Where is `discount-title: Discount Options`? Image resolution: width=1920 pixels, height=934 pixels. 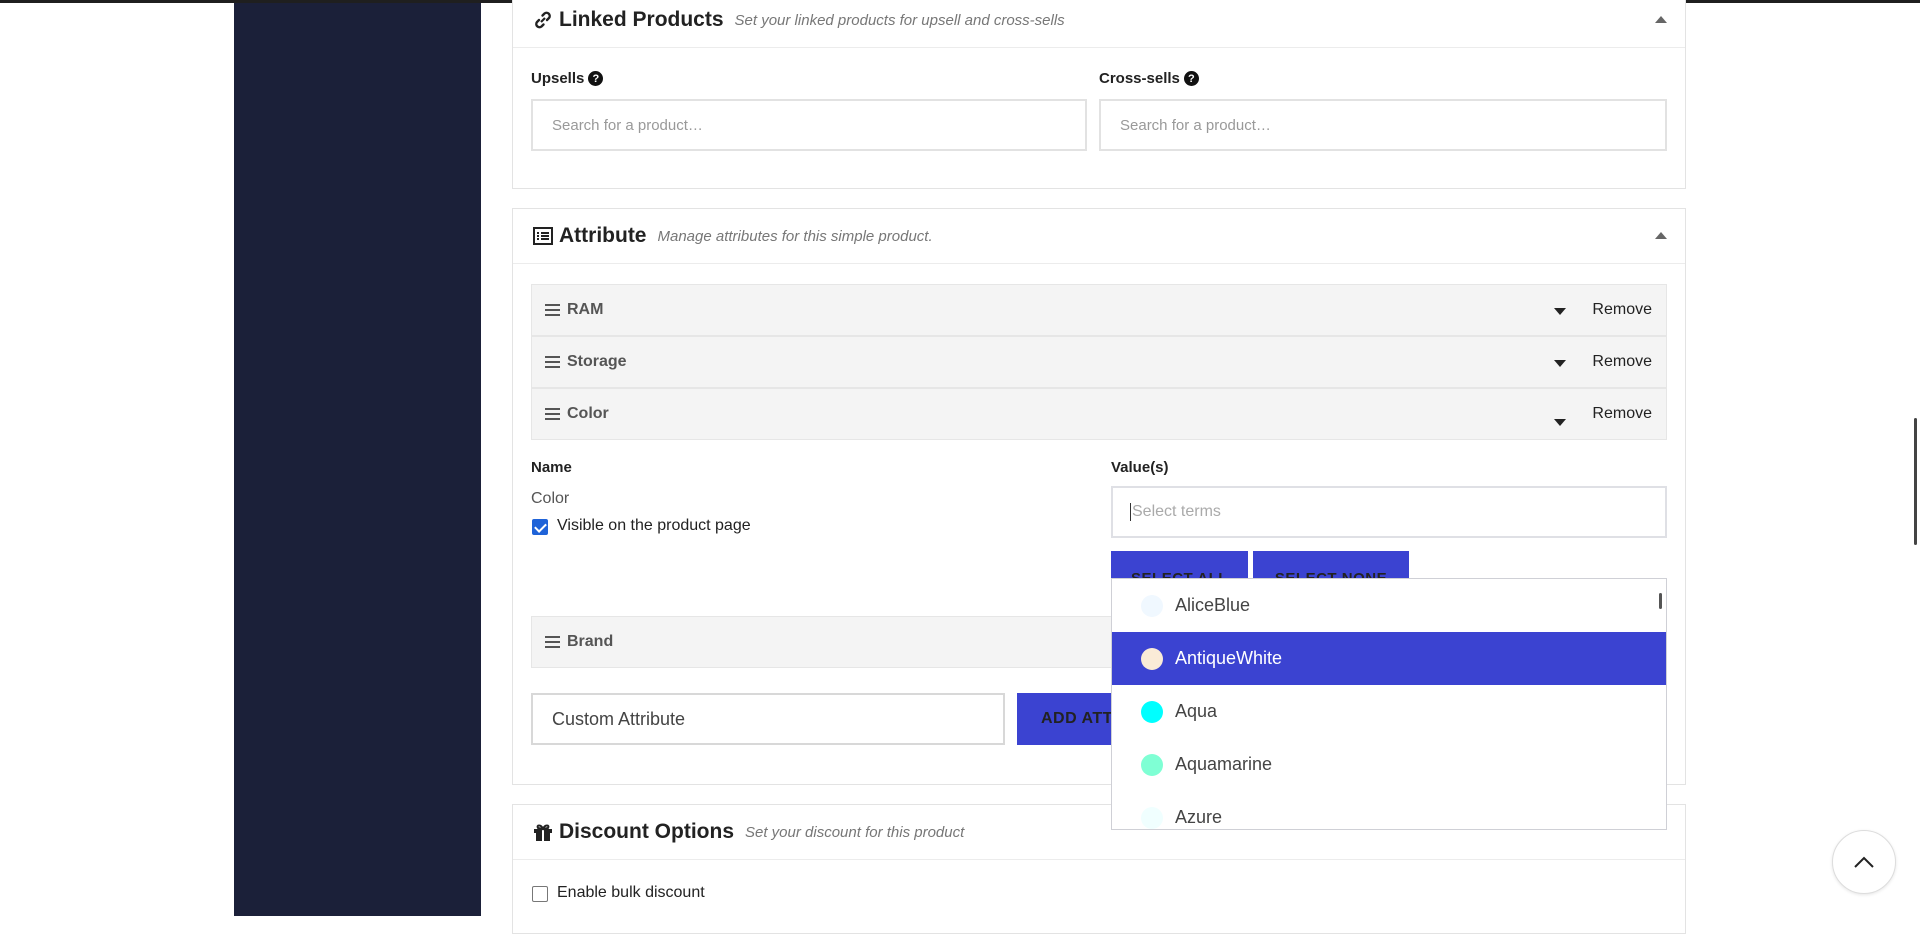 discount-title: Discount Options is located at coordinates (646, 831).